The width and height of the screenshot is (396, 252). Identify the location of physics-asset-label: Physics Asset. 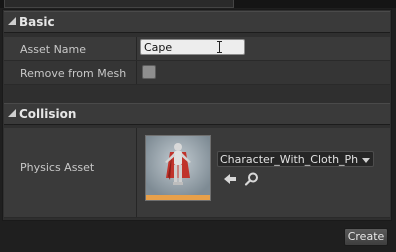
(57, 167).